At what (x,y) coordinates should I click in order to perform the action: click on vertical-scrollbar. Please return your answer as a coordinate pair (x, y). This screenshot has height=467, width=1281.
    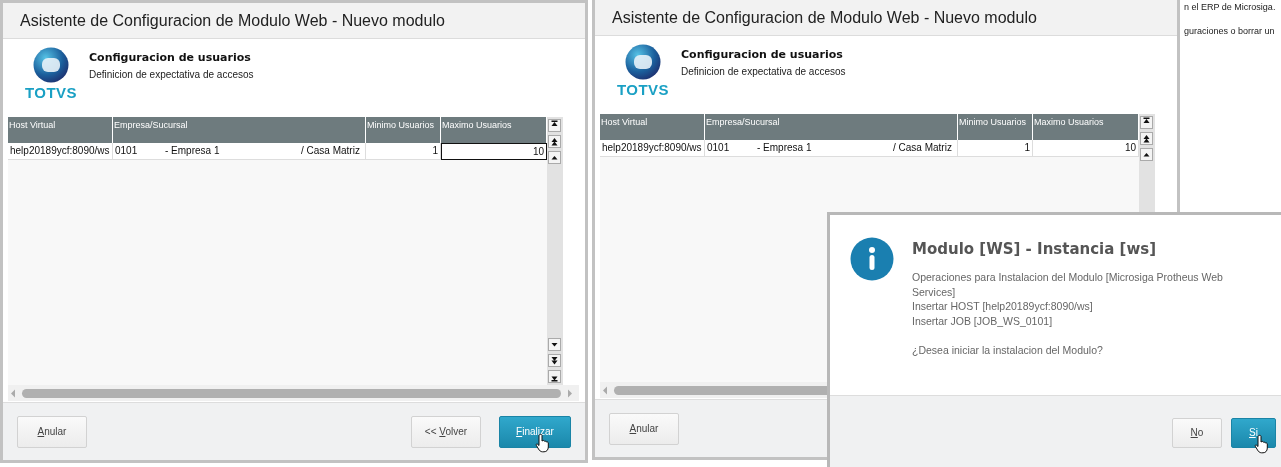
    Looking at the image, I should click on (555, 251).